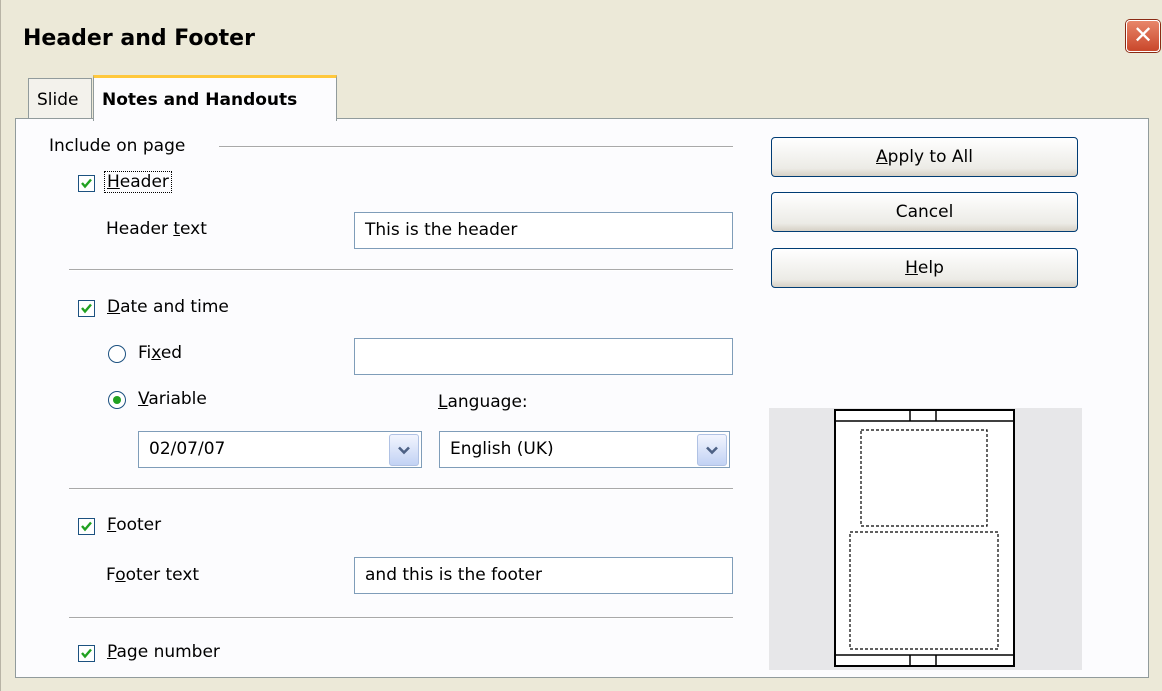 This screenshot has width=1162, height=691. Describe the element at coordinates (200, 100) in the screenshot. I see `tab-notes-label: Notes and Handouts` at that location.